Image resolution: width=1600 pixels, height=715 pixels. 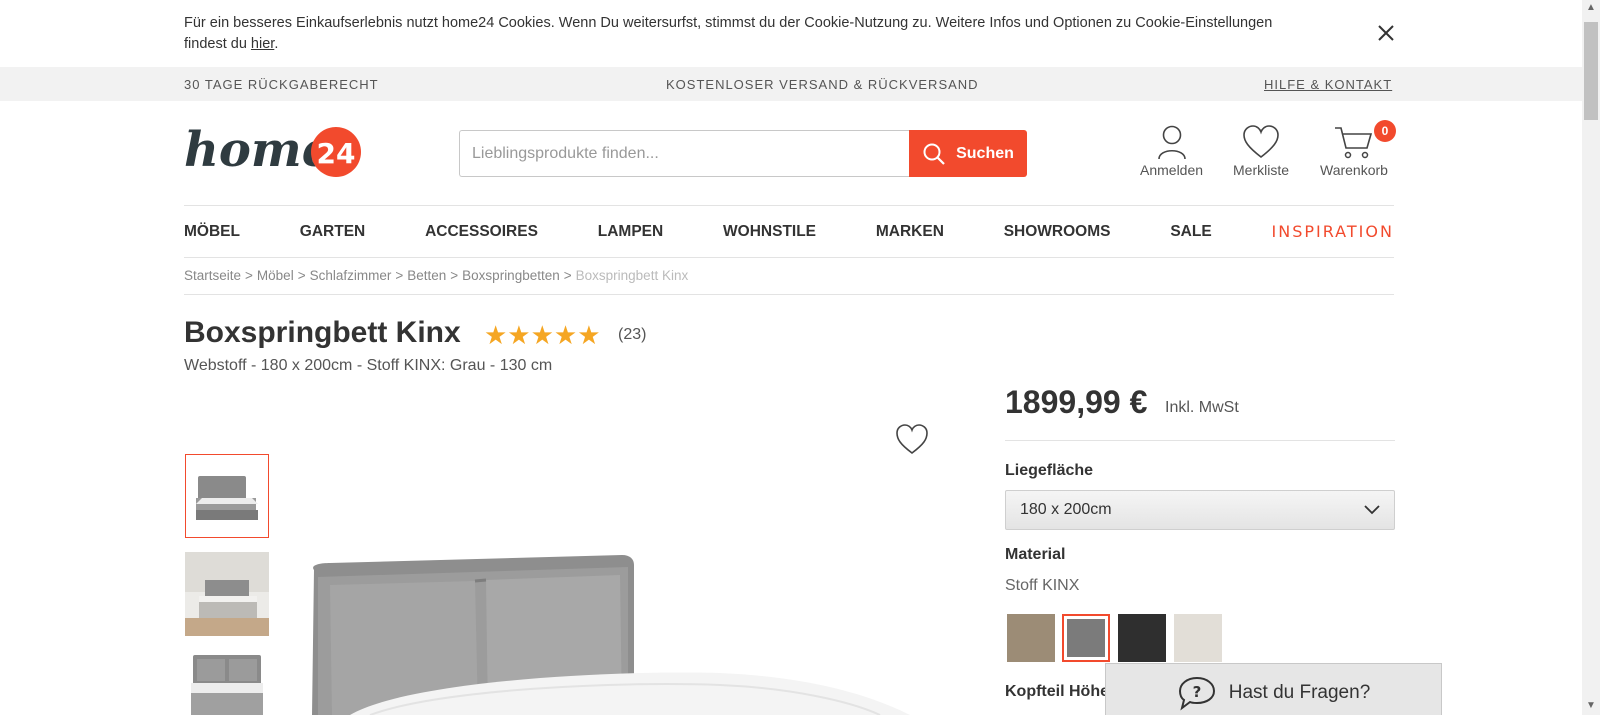 What do you see at coordinates (511, 275) in the screenshot?
I see `breadcrumb-boxspringbetten: Boxspringbetten` at bounding box center [511, 275].